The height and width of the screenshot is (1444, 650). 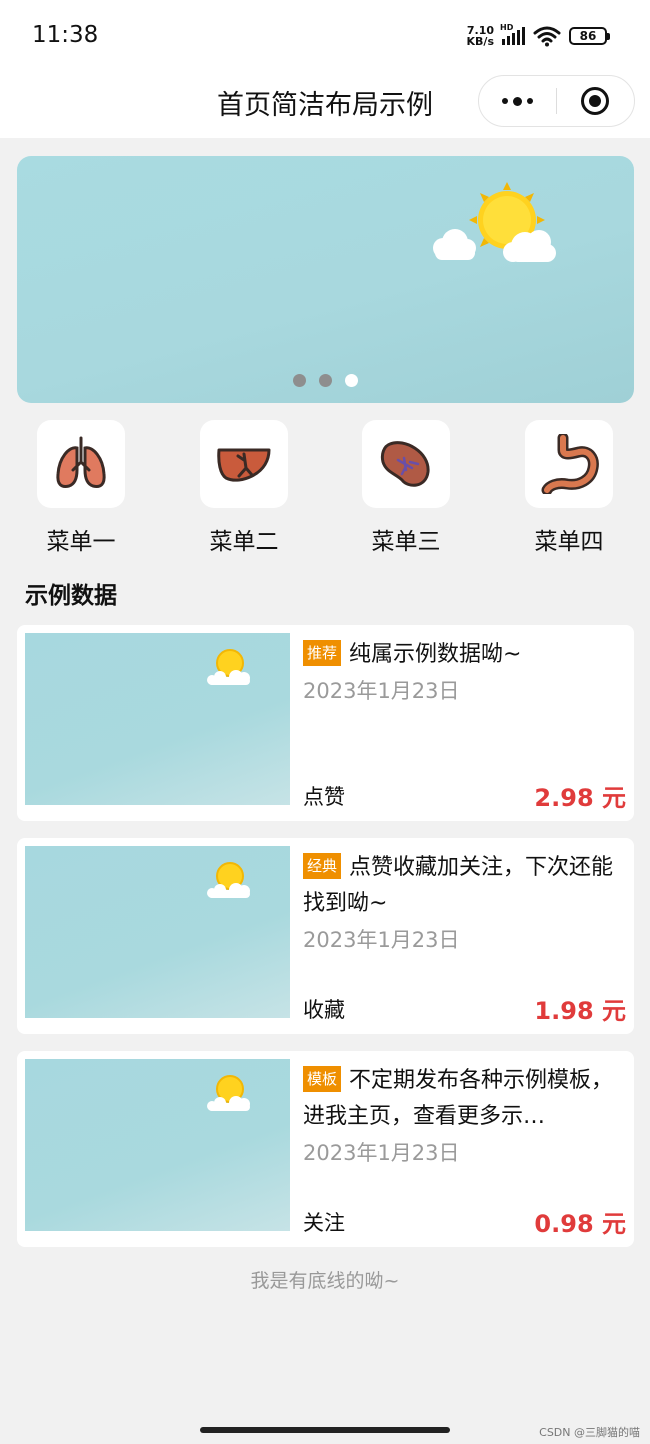 I want to click on list-item: 推荐 纯属示例数据呦~ 2023年1月23日 点赞 2.98 元, so click(x=325, y=723).